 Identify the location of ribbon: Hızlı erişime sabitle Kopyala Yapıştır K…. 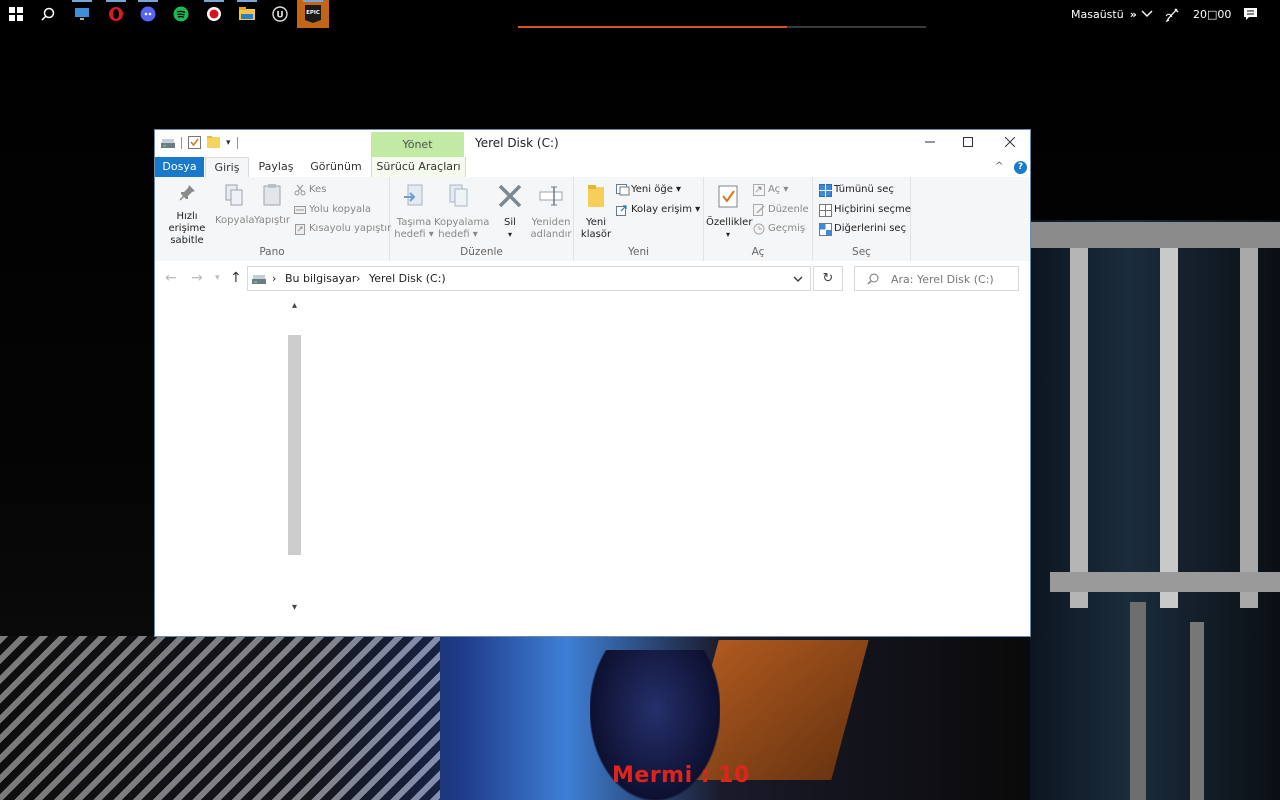
(592, 219).